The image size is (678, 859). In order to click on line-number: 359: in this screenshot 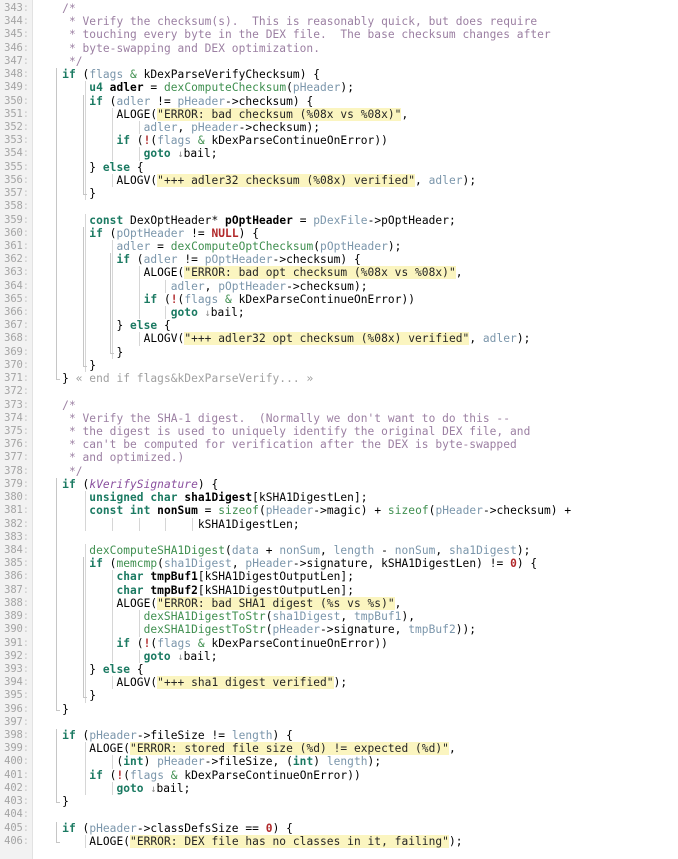, I will do `click(16, 220)`.